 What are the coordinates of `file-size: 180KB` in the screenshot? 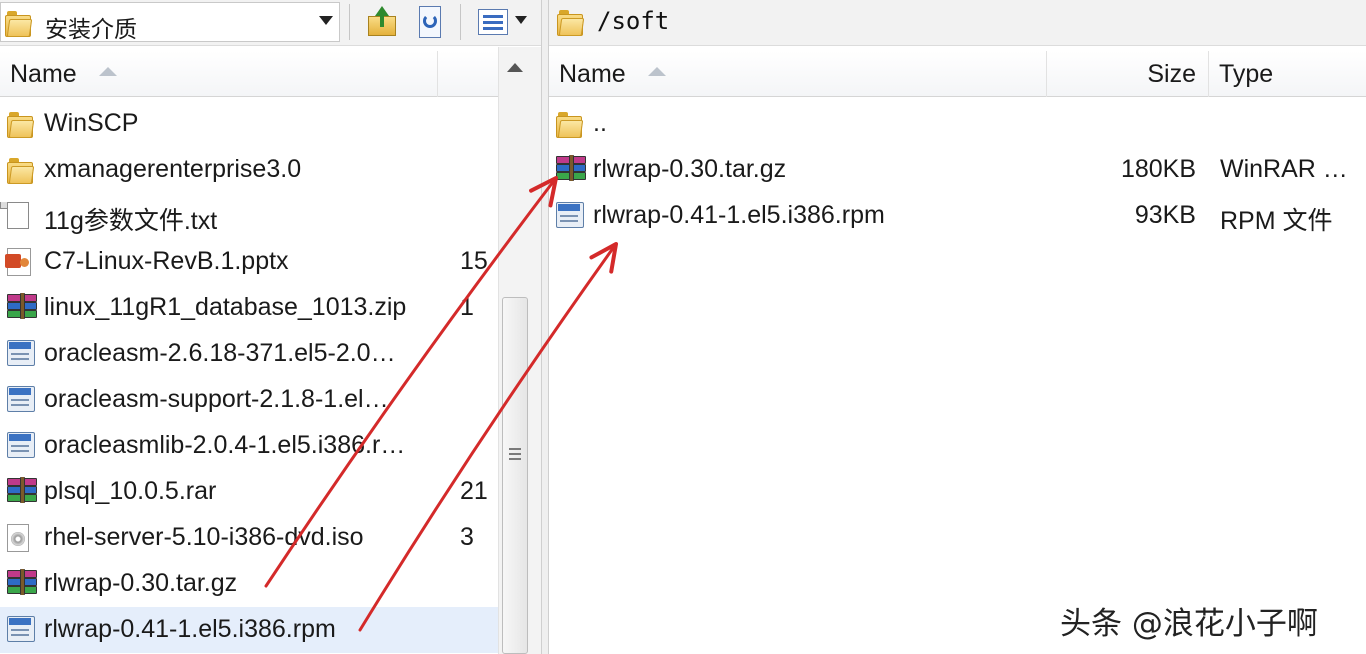 It's located at (1158, 169).